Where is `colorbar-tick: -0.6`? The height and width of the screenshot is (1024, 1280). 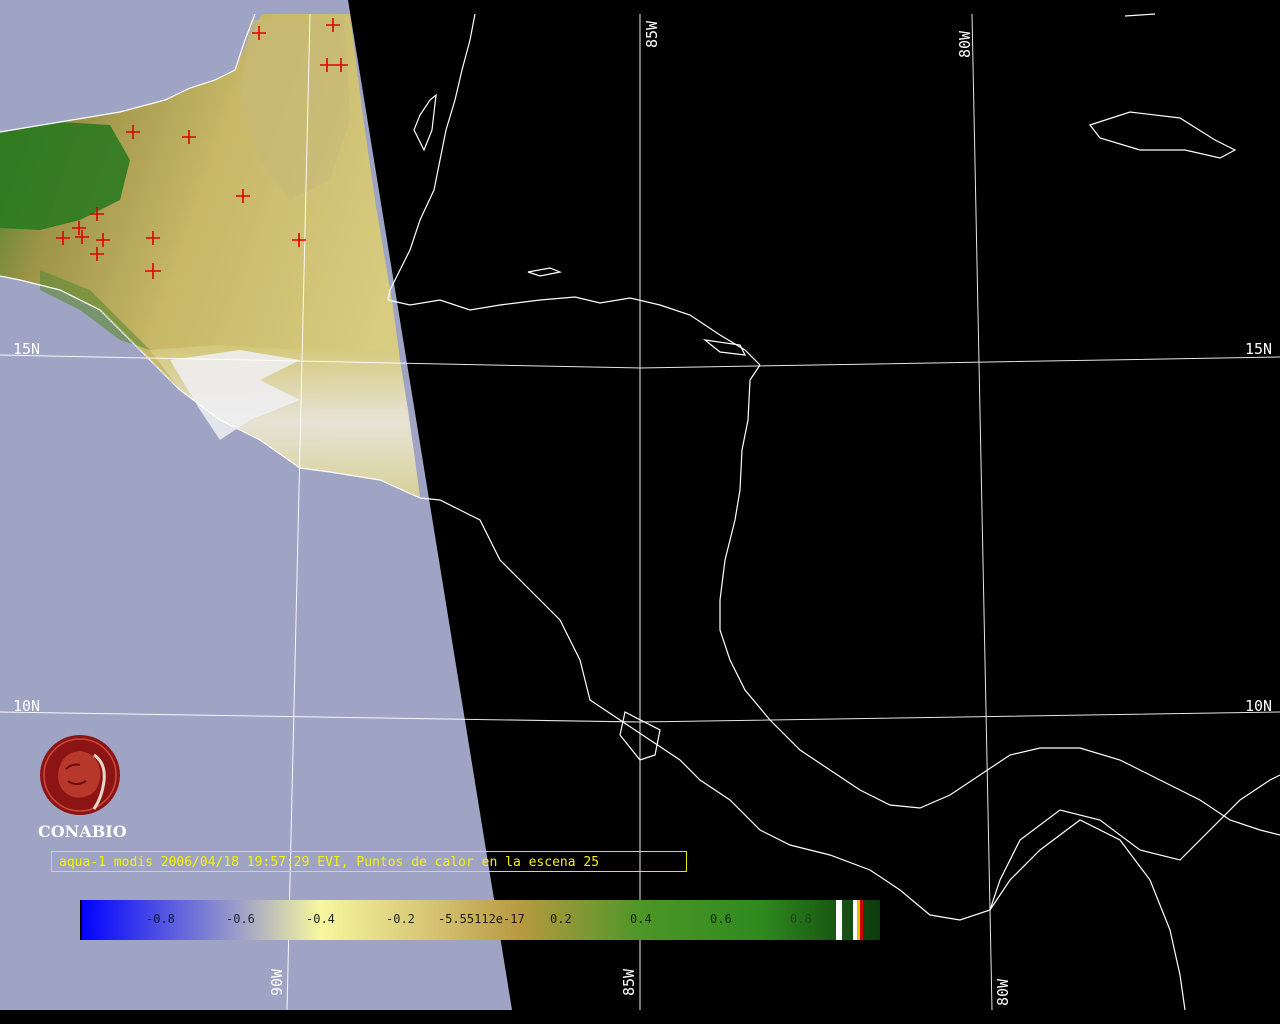 colorbar-tick: -0.6 is located at coordinates (240, 919).